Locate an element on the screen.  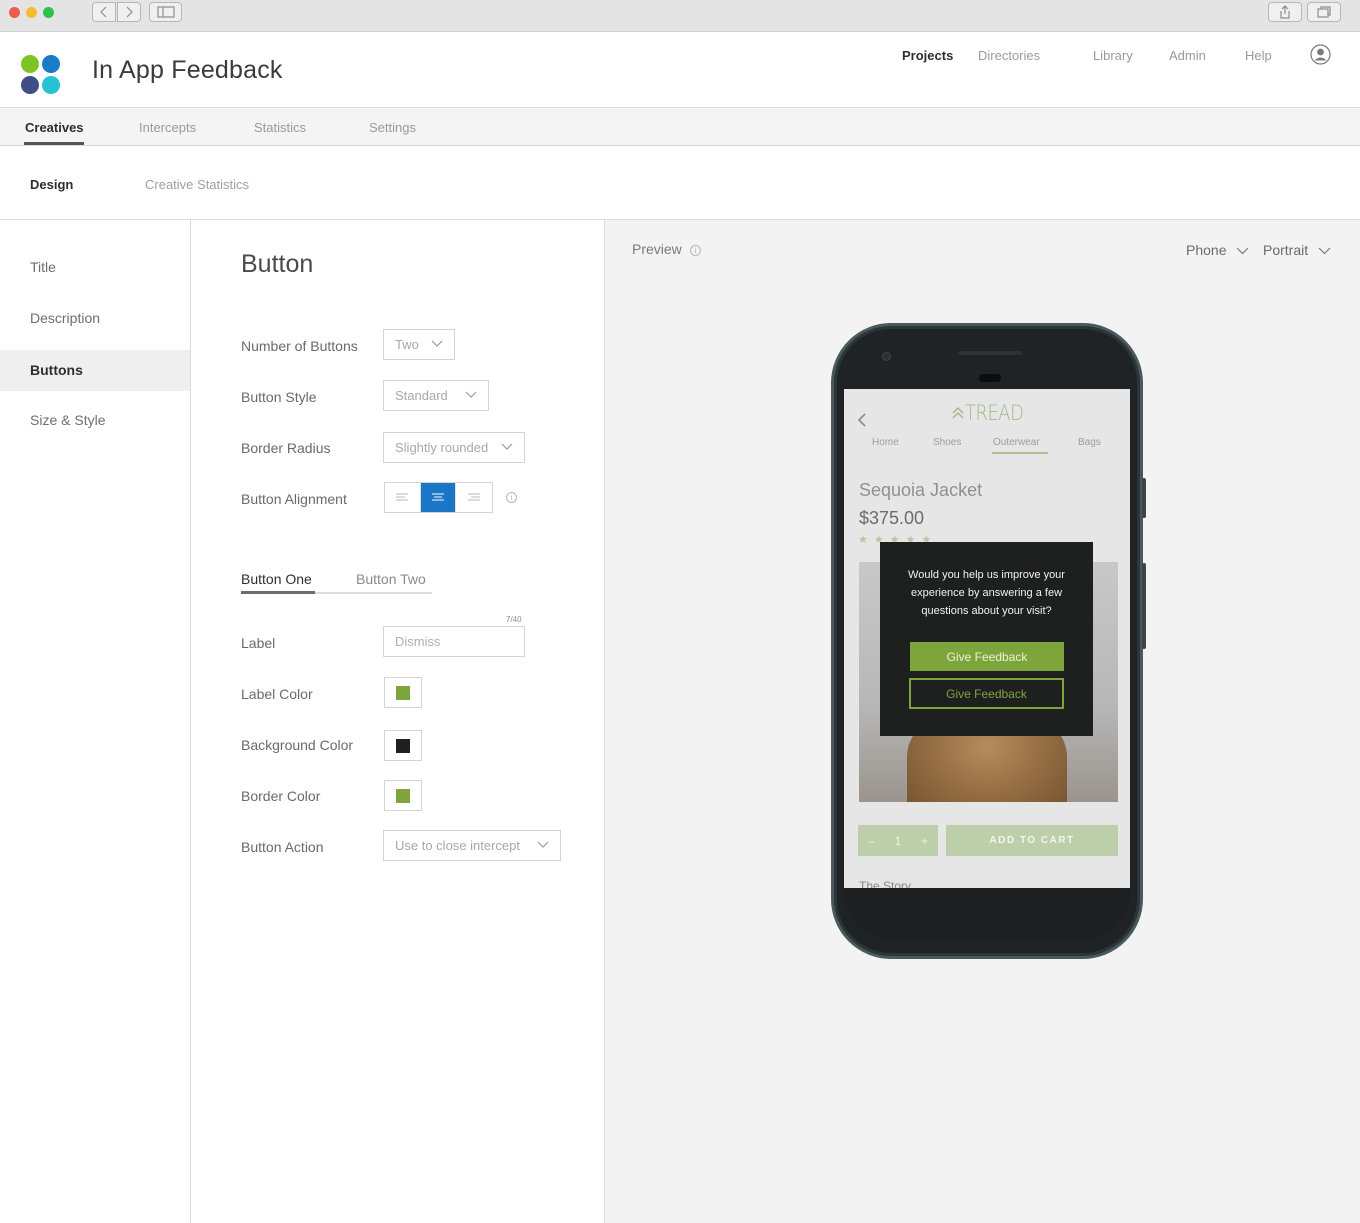
phone-camera is located at coordinates (886, 356).